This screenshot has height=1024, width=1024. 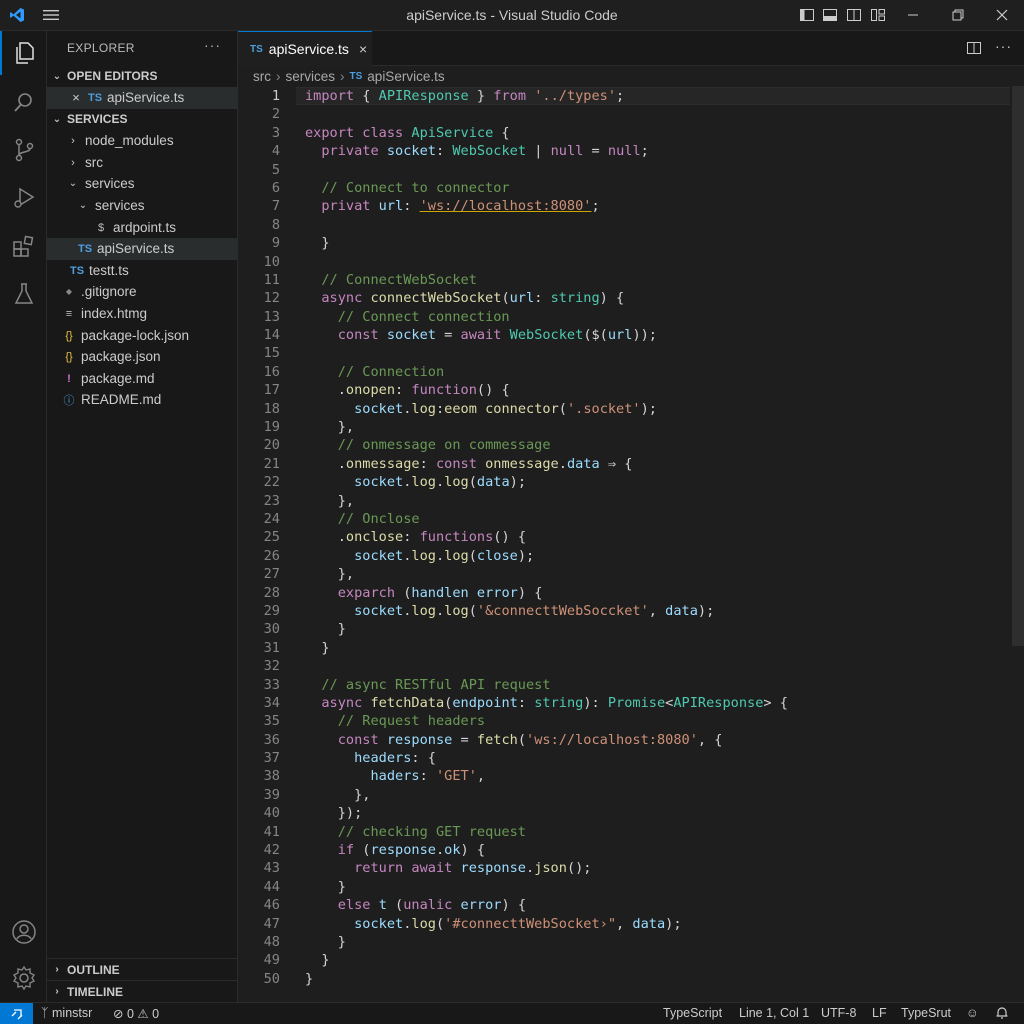 I want to click on code-line: 50}, so click(x=631, y=979).